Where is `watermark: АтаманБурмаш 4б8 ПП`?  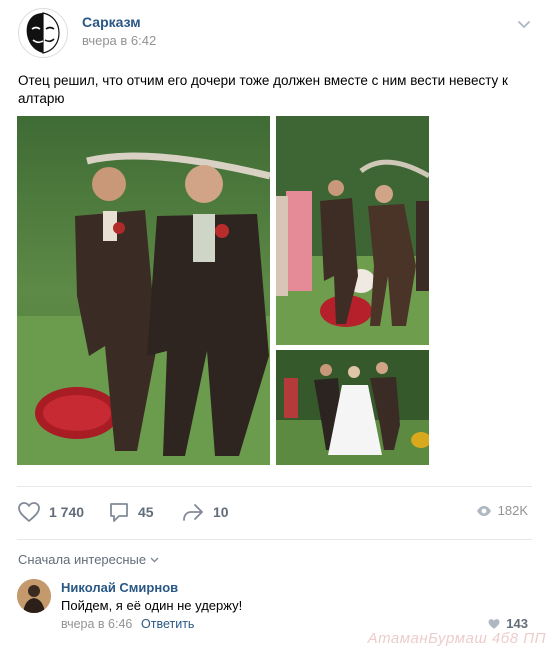
watermark: АтаманБурмаш 4б8 ПП is located at coordinates (456, 638).